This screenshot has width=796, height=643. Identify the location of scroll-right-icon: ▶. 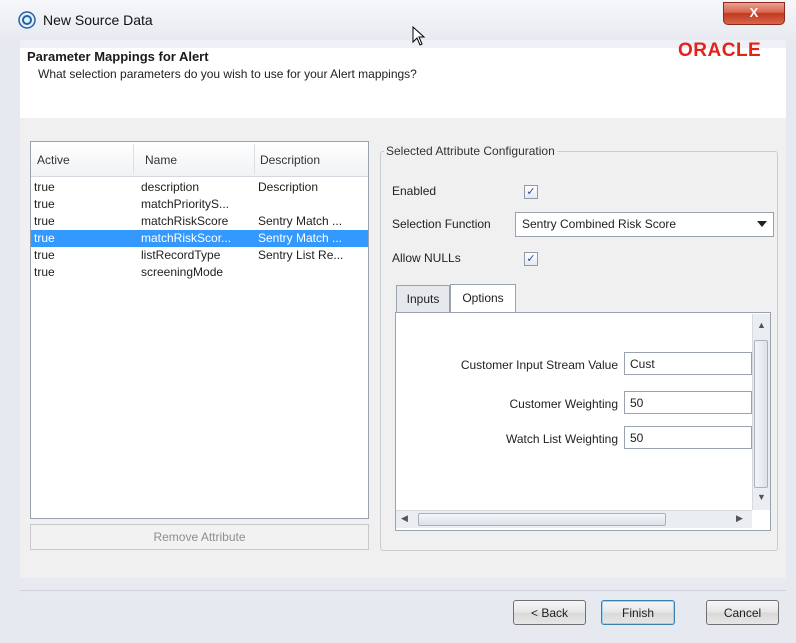
(739, 518).